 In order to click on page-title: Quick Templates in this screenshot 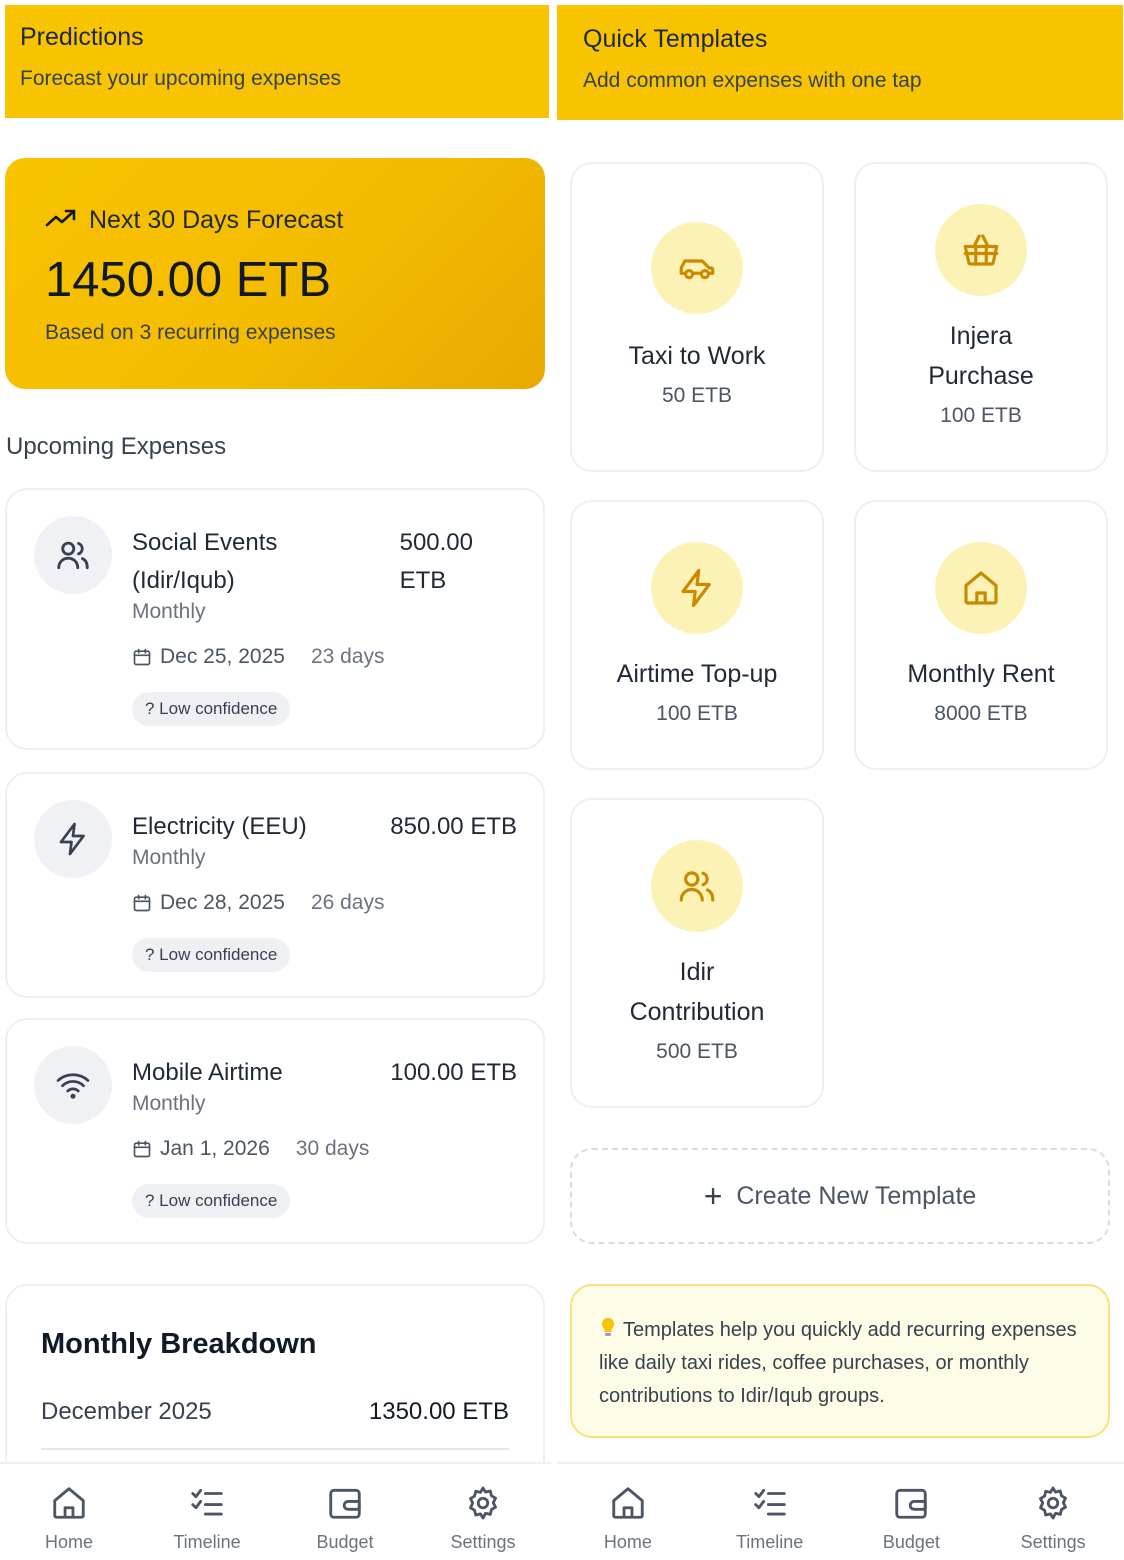, I will do `click(675, 39)`.